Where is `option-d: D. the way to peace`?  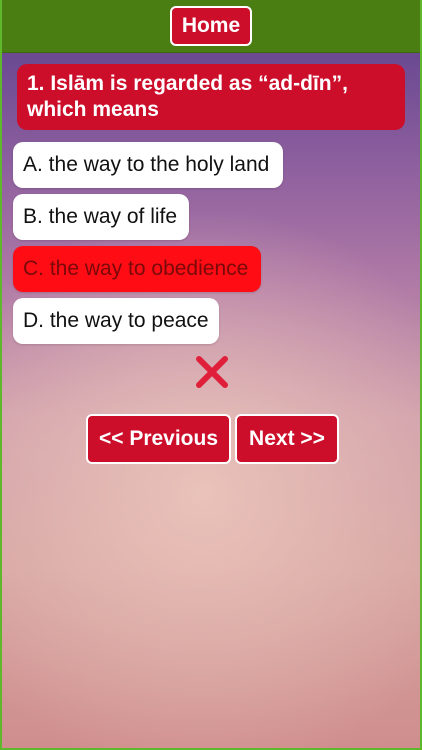 option-d: D. the way to peace is located at coordinates (116, 321).